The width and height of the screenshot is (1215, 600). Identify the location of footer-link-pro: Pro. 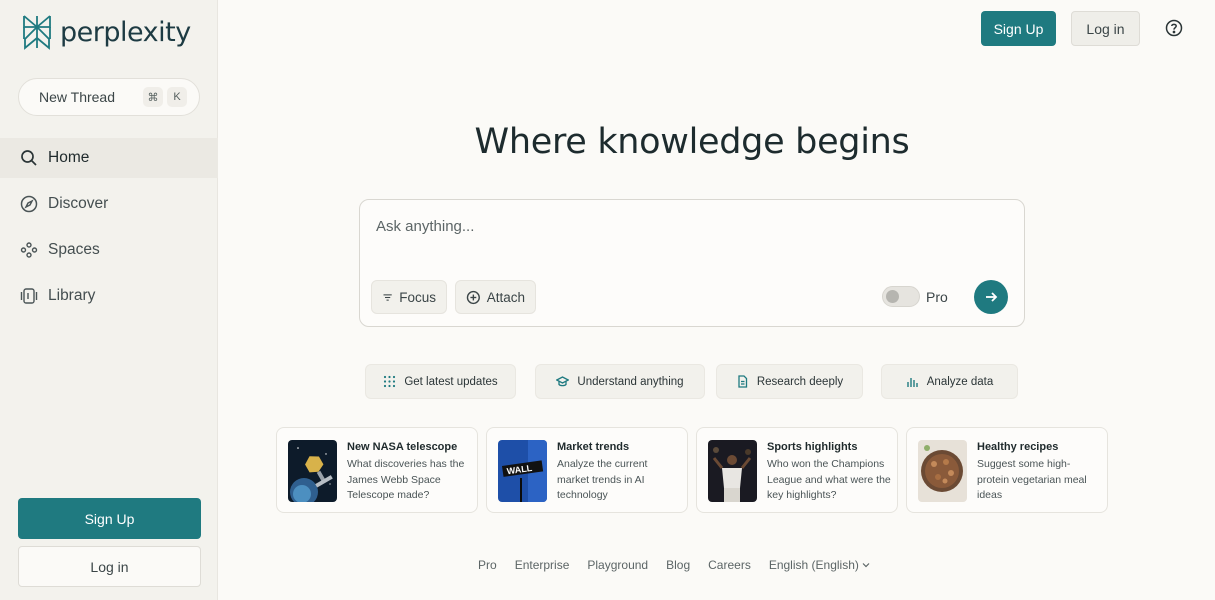
(487, 565).